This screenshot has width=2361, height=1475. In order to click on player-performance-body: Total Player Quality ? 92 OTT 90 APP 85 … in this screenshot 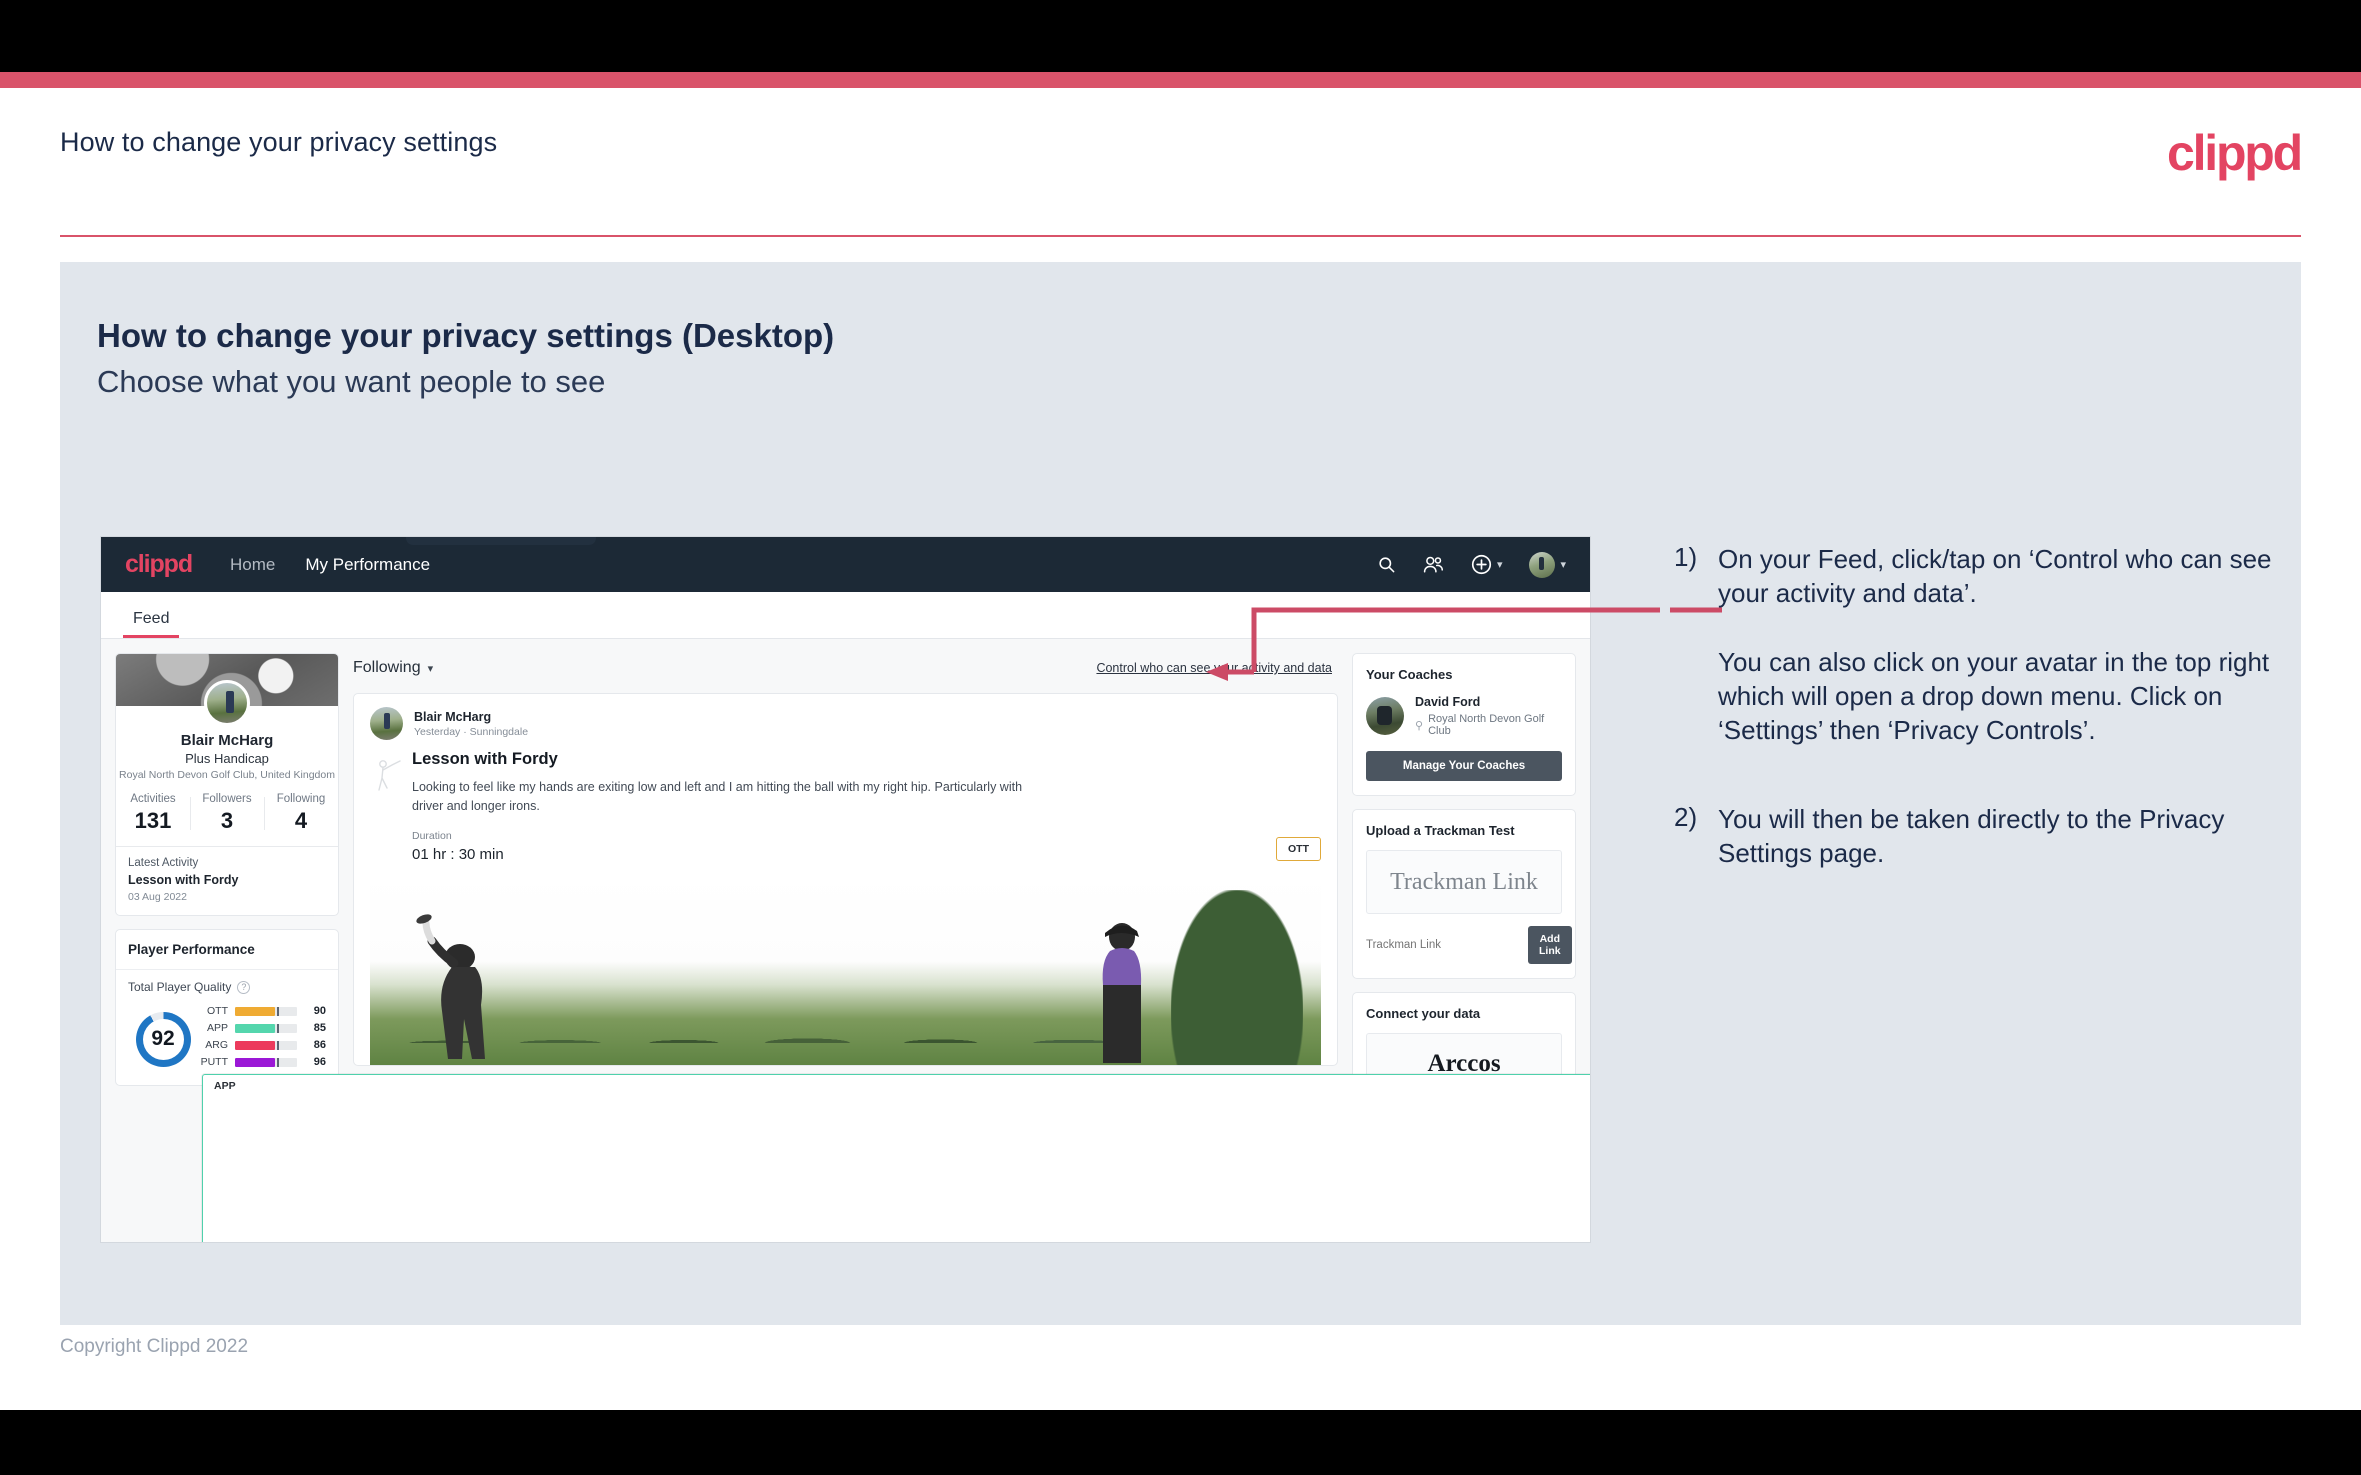, I will do `click(227, 1027)`.